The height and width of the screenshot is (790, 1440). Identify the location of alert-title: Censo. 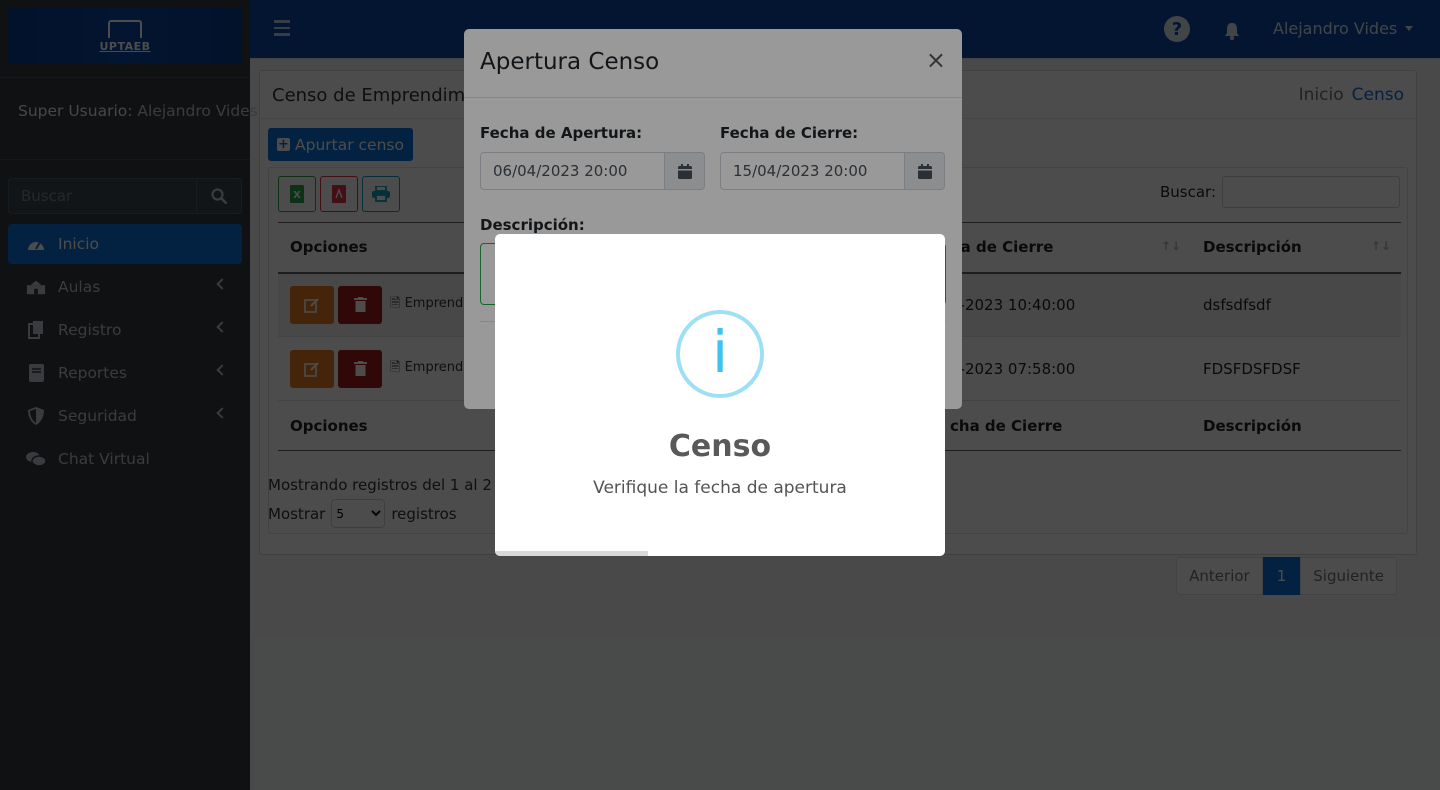
(720, 446).